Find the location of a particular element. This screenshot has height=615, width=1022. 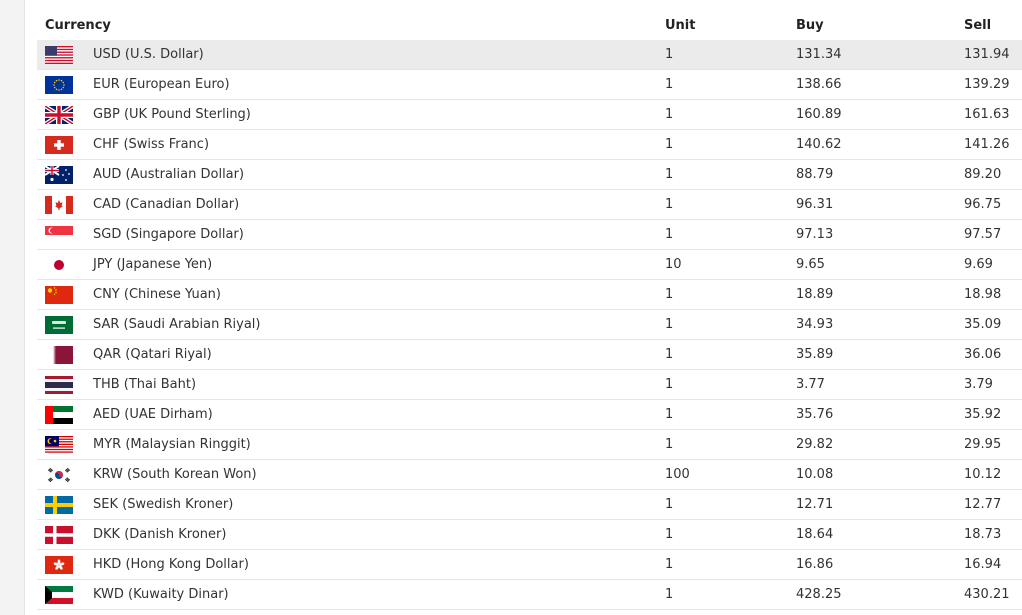

currency-name: AED (UAE Dirham) is located at coordinates (153, 414).